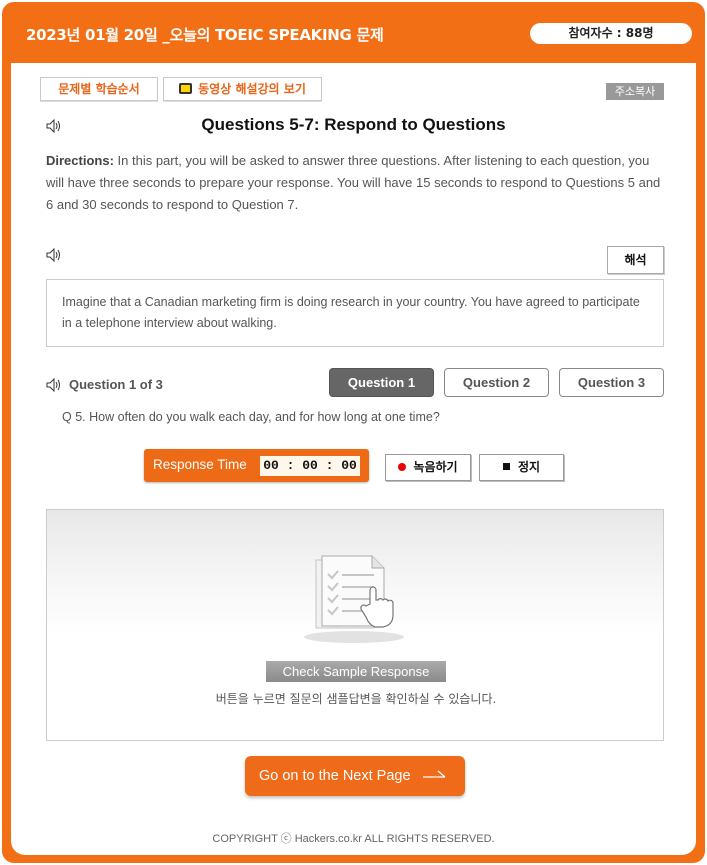 This screenshot has height=865, width=707. What do you see at coordinates (635, 260) in the screenshot?
I see `translate-button: 해석` at bounding box center [635, 260].